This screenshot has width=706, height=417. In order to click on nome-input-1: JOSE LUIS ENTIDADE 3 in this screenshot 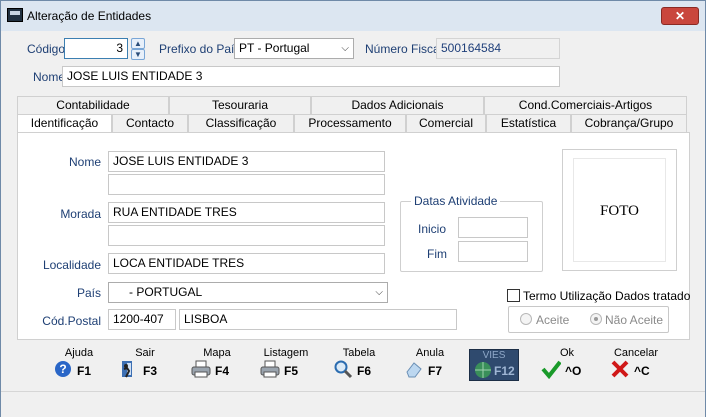, I will do `click(246, 161)`.